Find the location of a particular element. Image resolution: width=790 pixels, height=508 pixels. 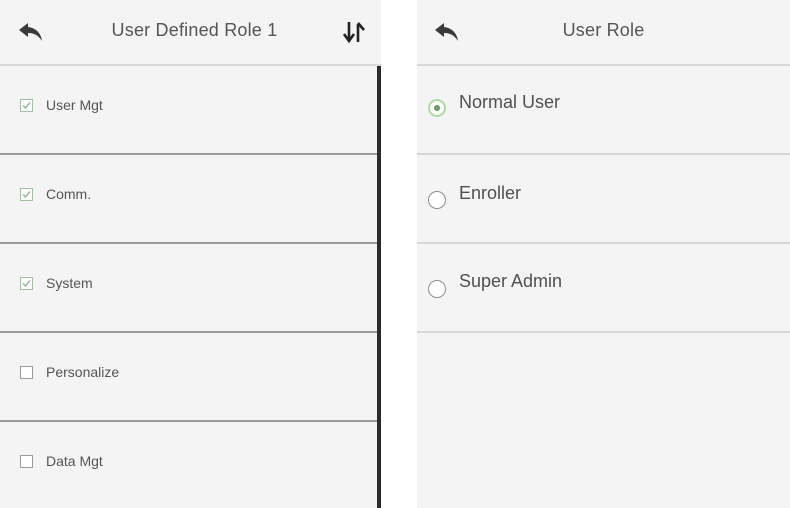

list-item-system: System is located at coordinates (190, 288).